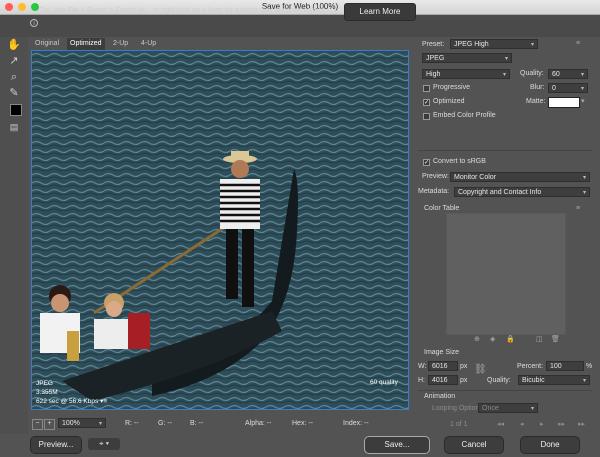 The height and width of the screenshot is (457, 600). Describe the element at coordinates (380, 12) in the screenshot. I see `learn-more-button: Learn More` at that location.